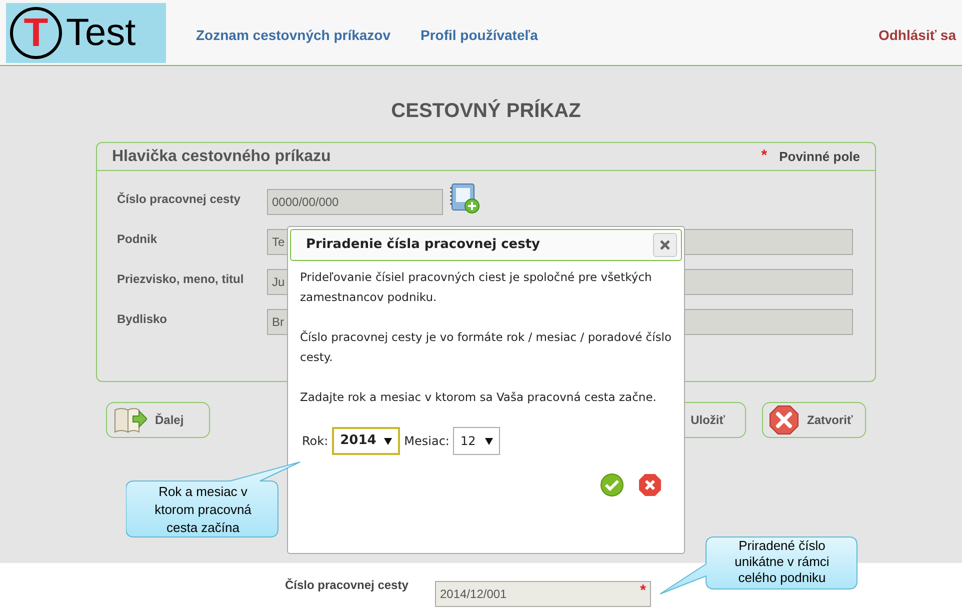  I want to click on page-title: CESTOVNÝ PRÍKAZ, so click(486, 111).